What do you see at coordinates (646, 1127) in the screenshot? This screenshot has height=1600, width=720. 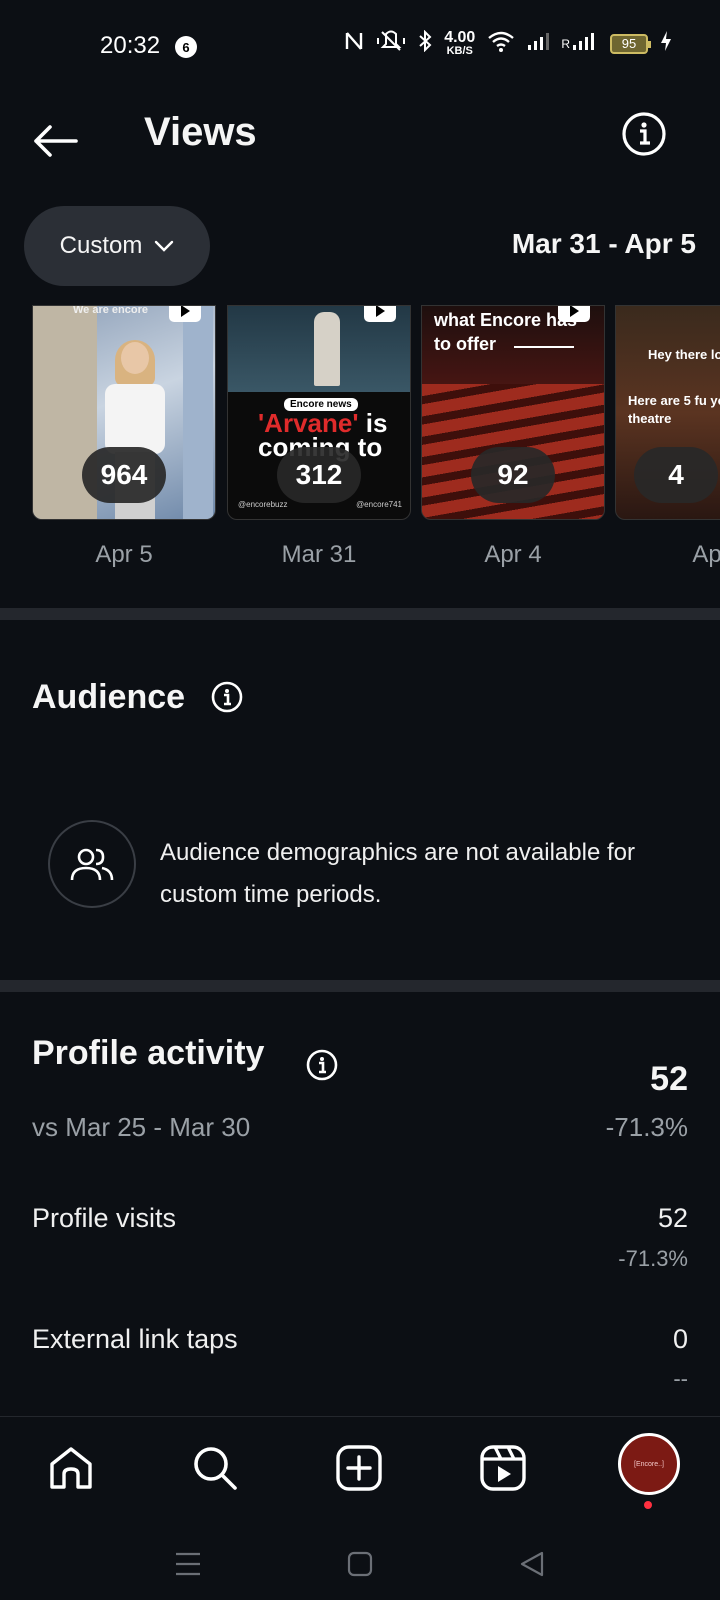 I see `profile-activity-change: -71.3%` at bounding box center [646, 1127].